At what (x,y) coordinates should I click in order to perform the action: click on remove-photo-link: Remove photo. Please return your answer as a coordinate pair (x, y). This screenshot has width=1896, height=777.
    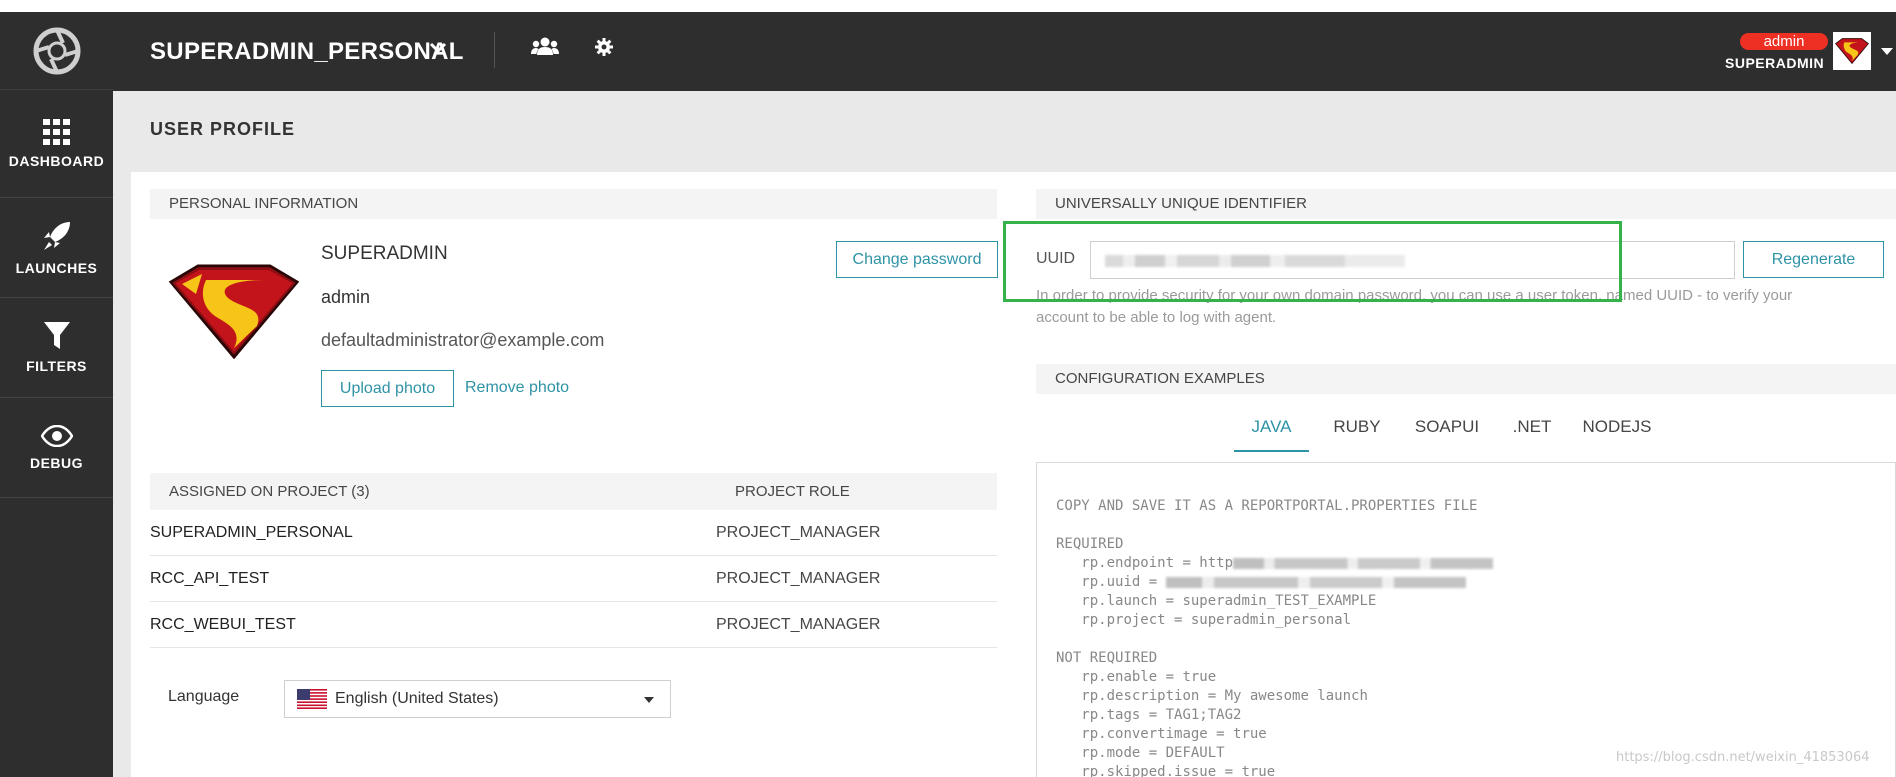
    Looking at the image, I should click on (517, 388).